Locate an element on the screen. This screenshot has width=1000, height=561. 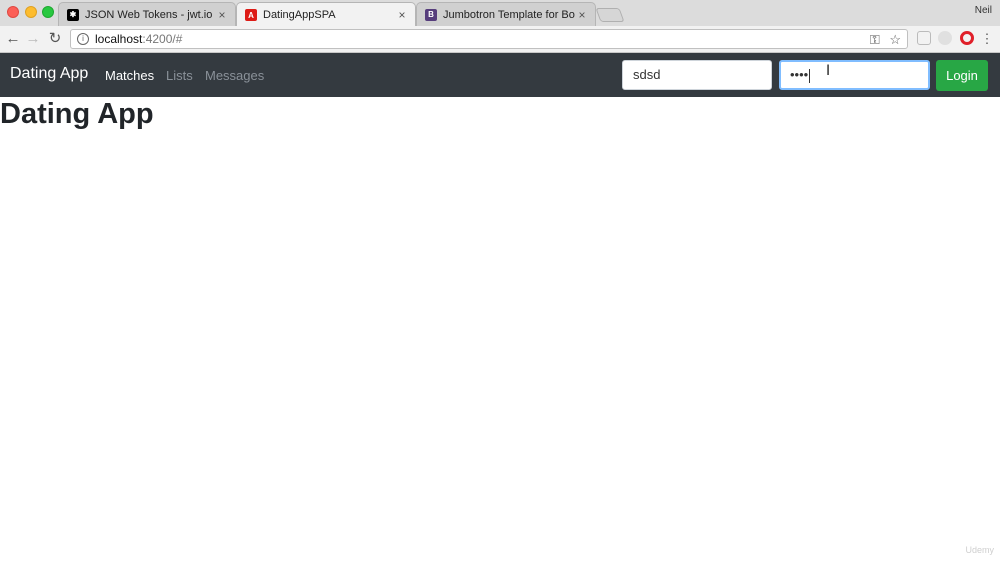
opera-icon is located at coordinates (967, 38).